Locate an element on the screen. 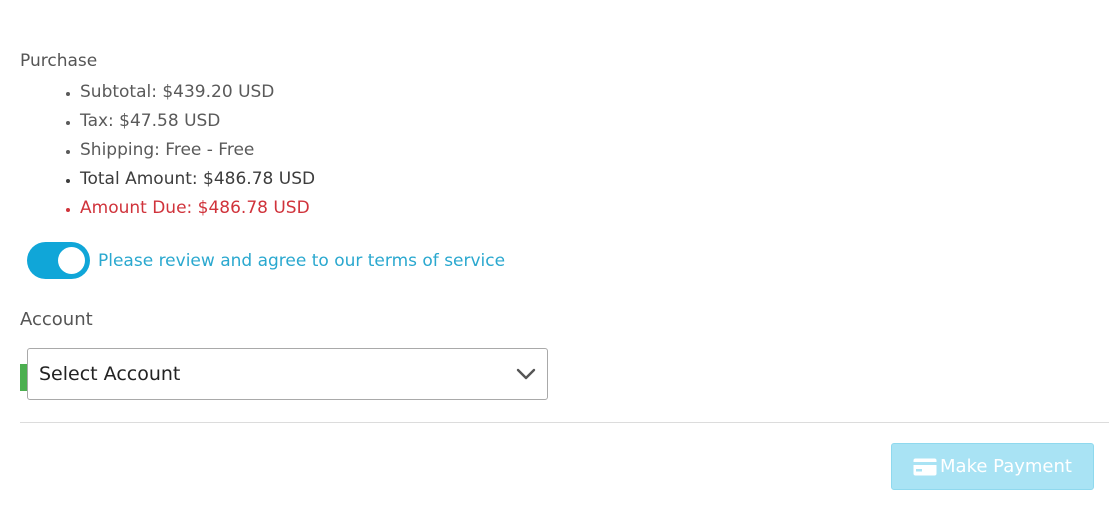 Image resolution: width=1109 pixels, height=528 pixels. required-marker is located at coordinates (23, 377).